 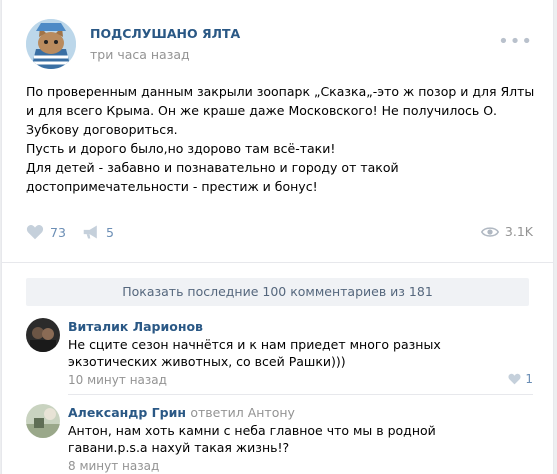 What do you see at coordinates (110, 232) in the screenshot?
I see `share-count: 5` at bounding box center [110, 232].